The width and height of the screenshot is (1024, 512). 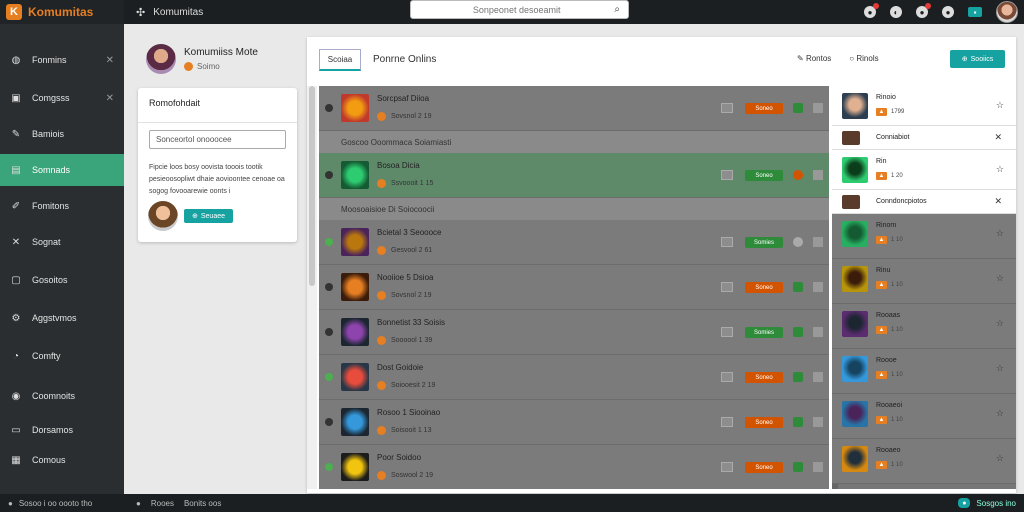 I want to click on item-title: Bosoa Dicia, so click(x=398, y=165).